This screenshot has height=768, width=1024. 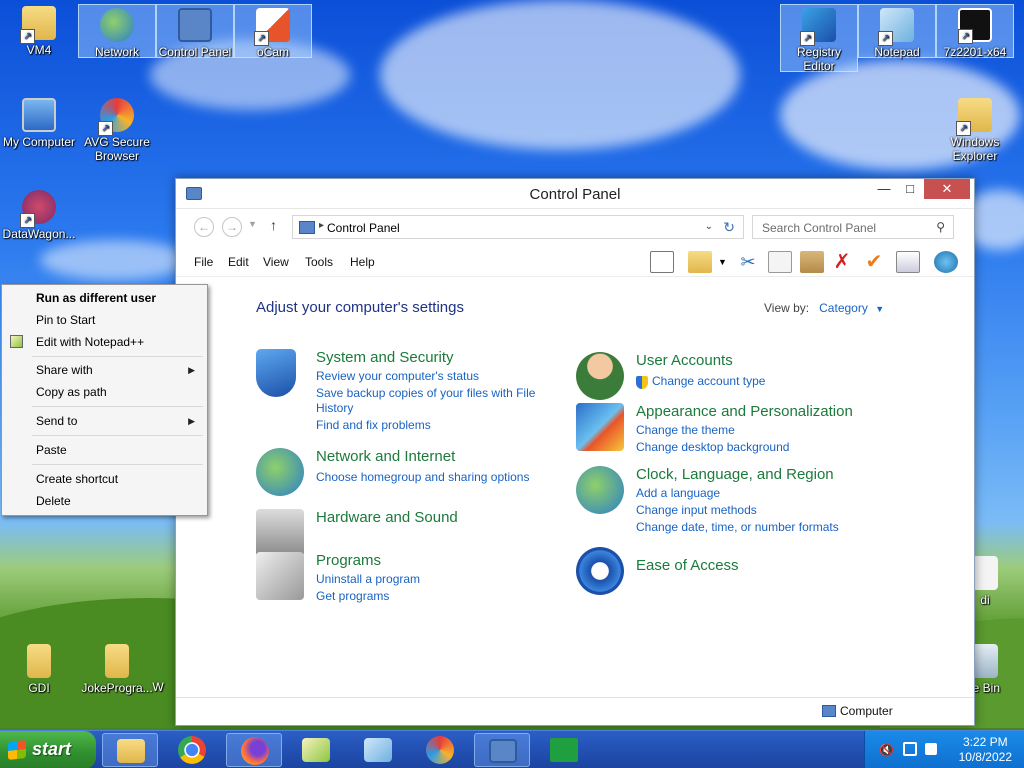 I want to click on desktop-icon-my-computer: My Computer, so click(x=39, y=123).